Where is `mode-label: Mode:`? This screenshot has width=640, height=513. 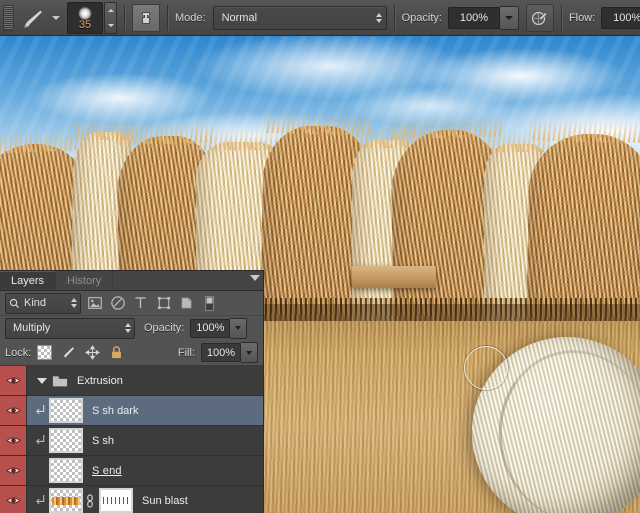 mode-label: Mode: is located at coordinates (190, 17).